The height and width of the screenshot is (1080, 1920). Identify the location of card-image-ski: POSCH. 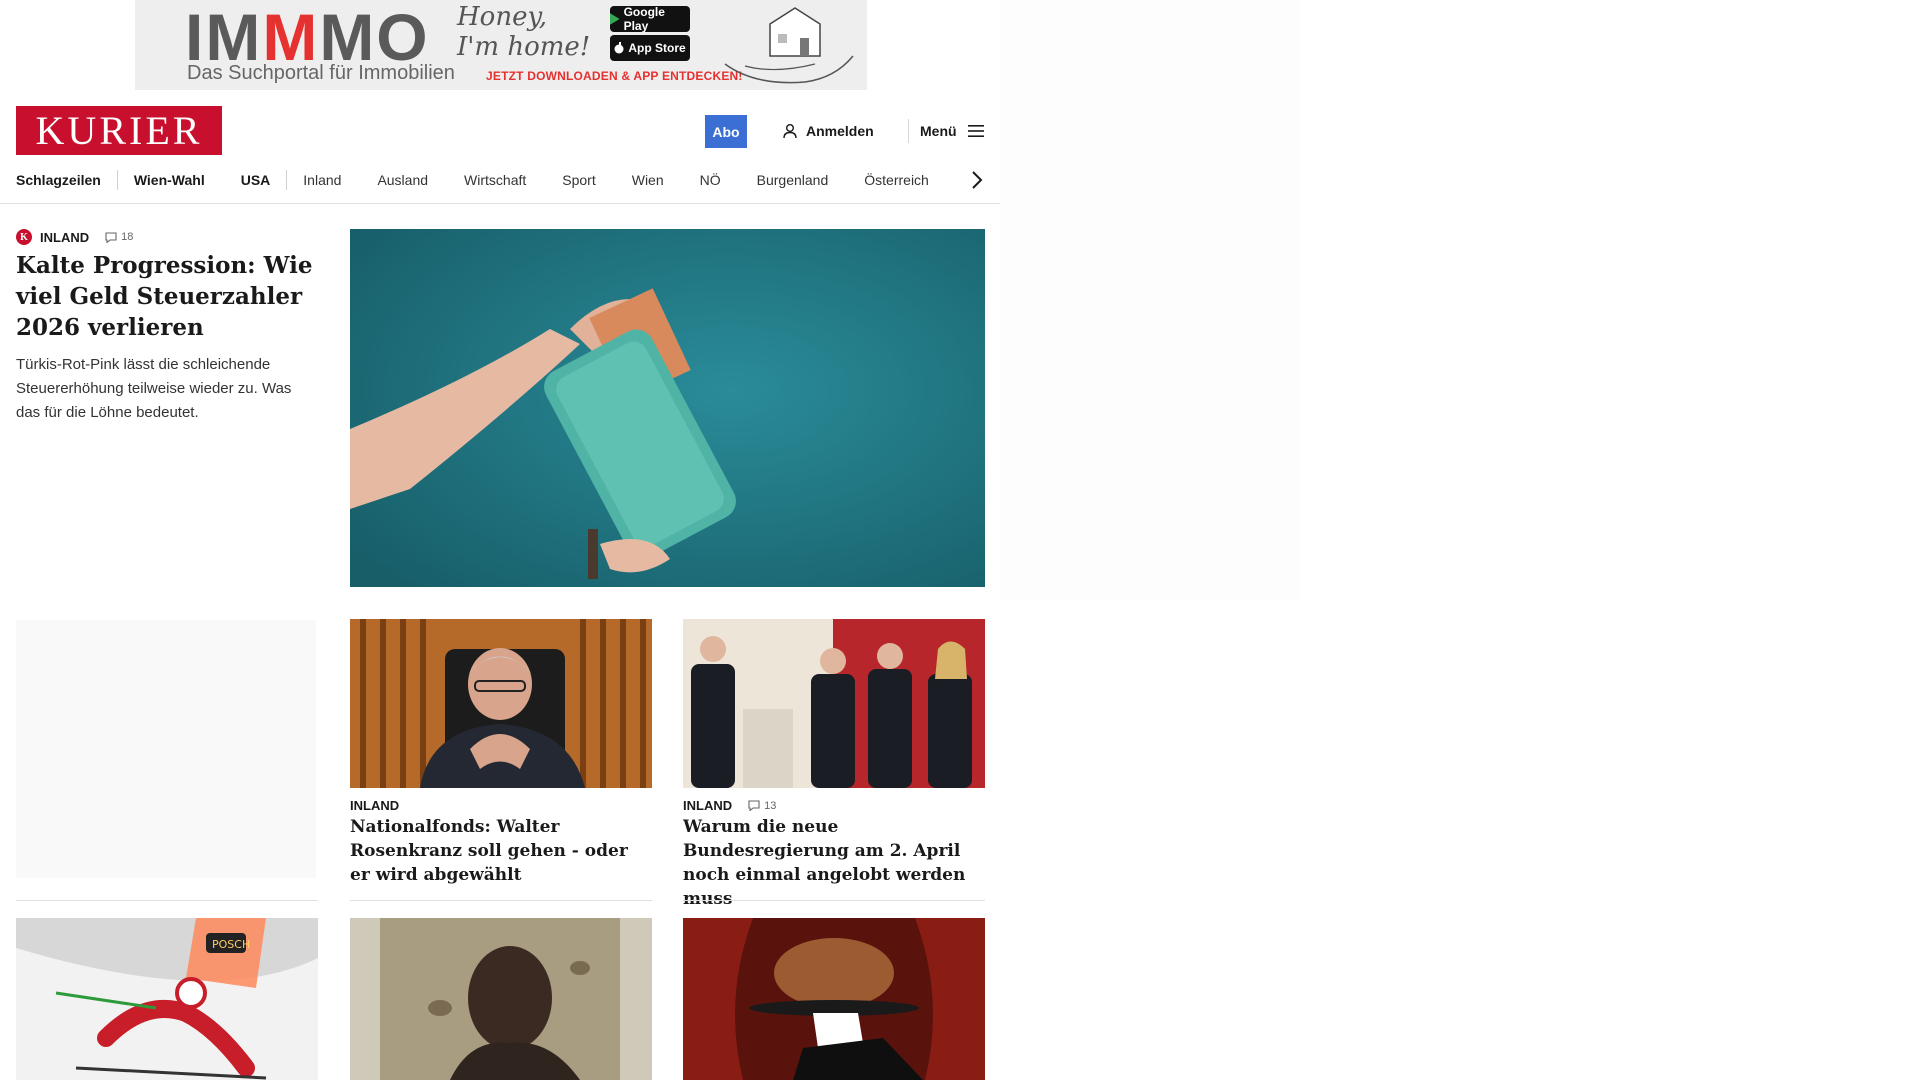
(167, 999).